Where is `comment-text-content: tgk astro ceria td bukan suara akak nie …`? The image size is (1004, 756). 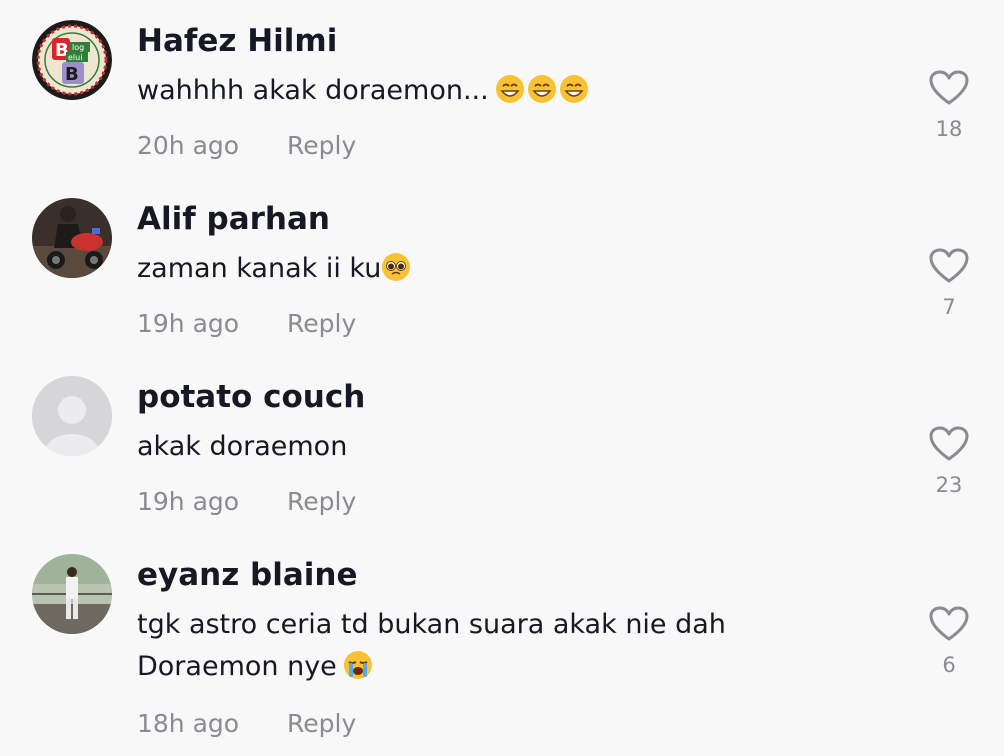 comment-text-content: tgk astro ceria td bukan suara akak nie … is located at coordinates (431, 645).